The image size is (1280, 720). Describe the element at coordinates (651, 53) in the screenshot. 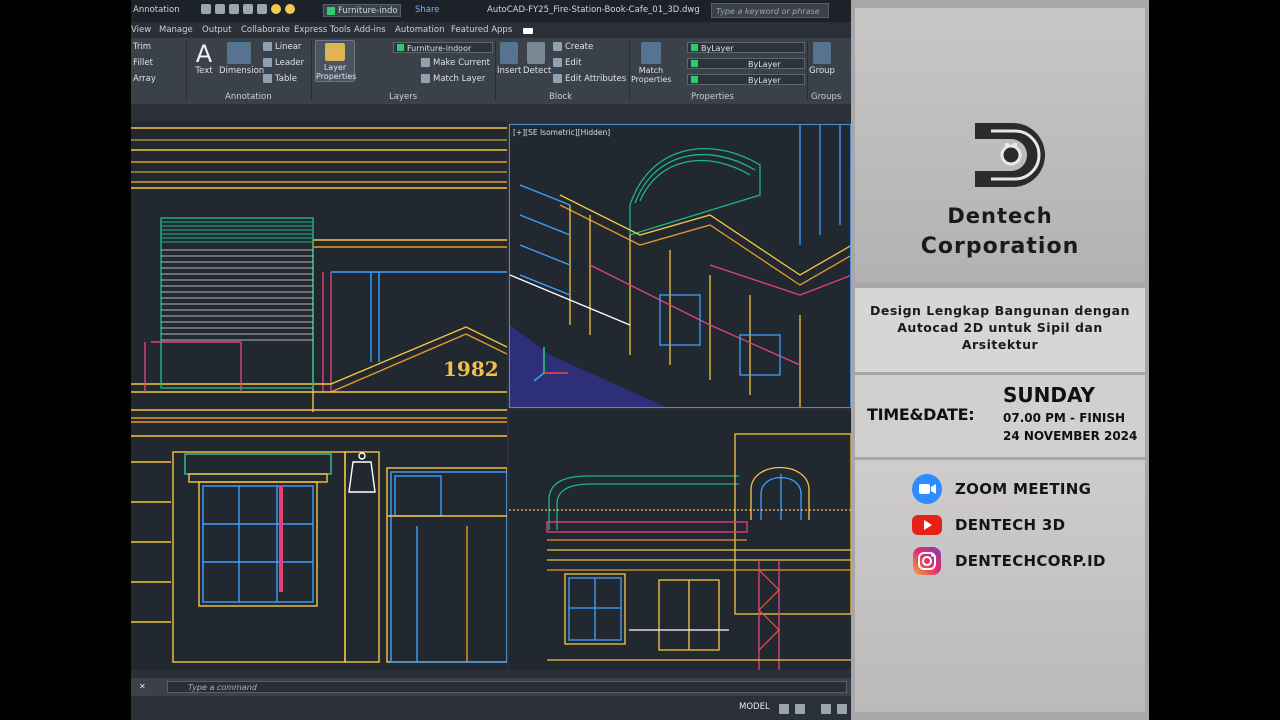

I see `match-properties-icon` at that location.